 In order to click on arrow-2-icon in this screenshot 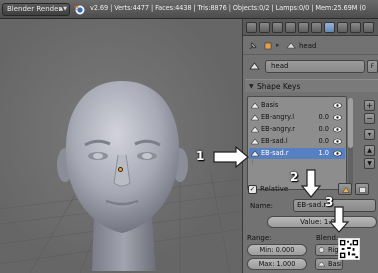, I will do `click(311, 183)`.